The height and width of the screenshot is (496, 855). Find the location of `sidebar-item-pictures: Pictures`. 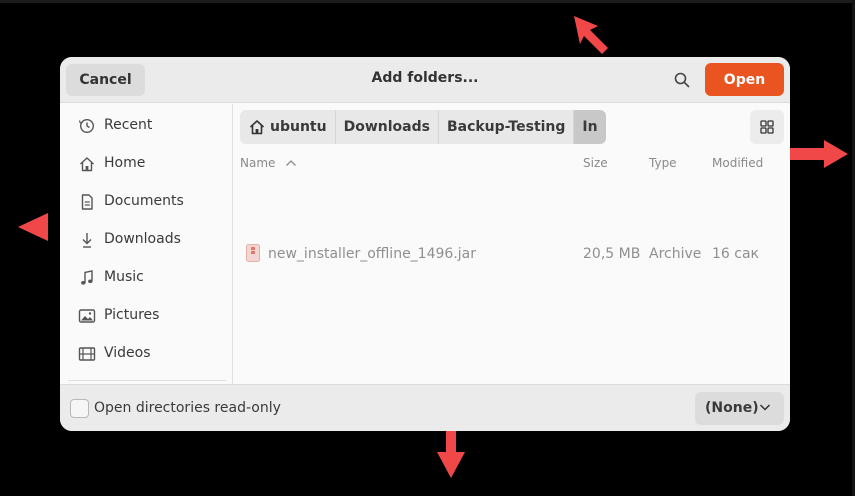

sidebar-item-pictures: Pictures is located at coordinates (146, 316).